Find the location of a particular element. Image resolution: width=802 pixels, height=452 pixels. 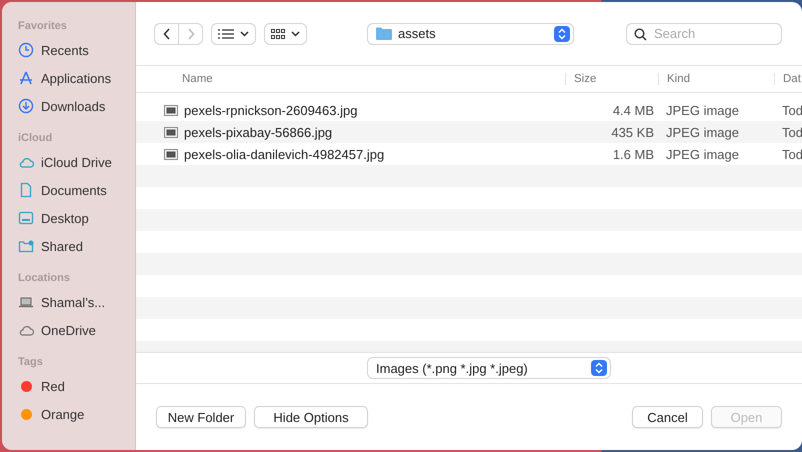

list-view-button is located at coordinates (233, 33).